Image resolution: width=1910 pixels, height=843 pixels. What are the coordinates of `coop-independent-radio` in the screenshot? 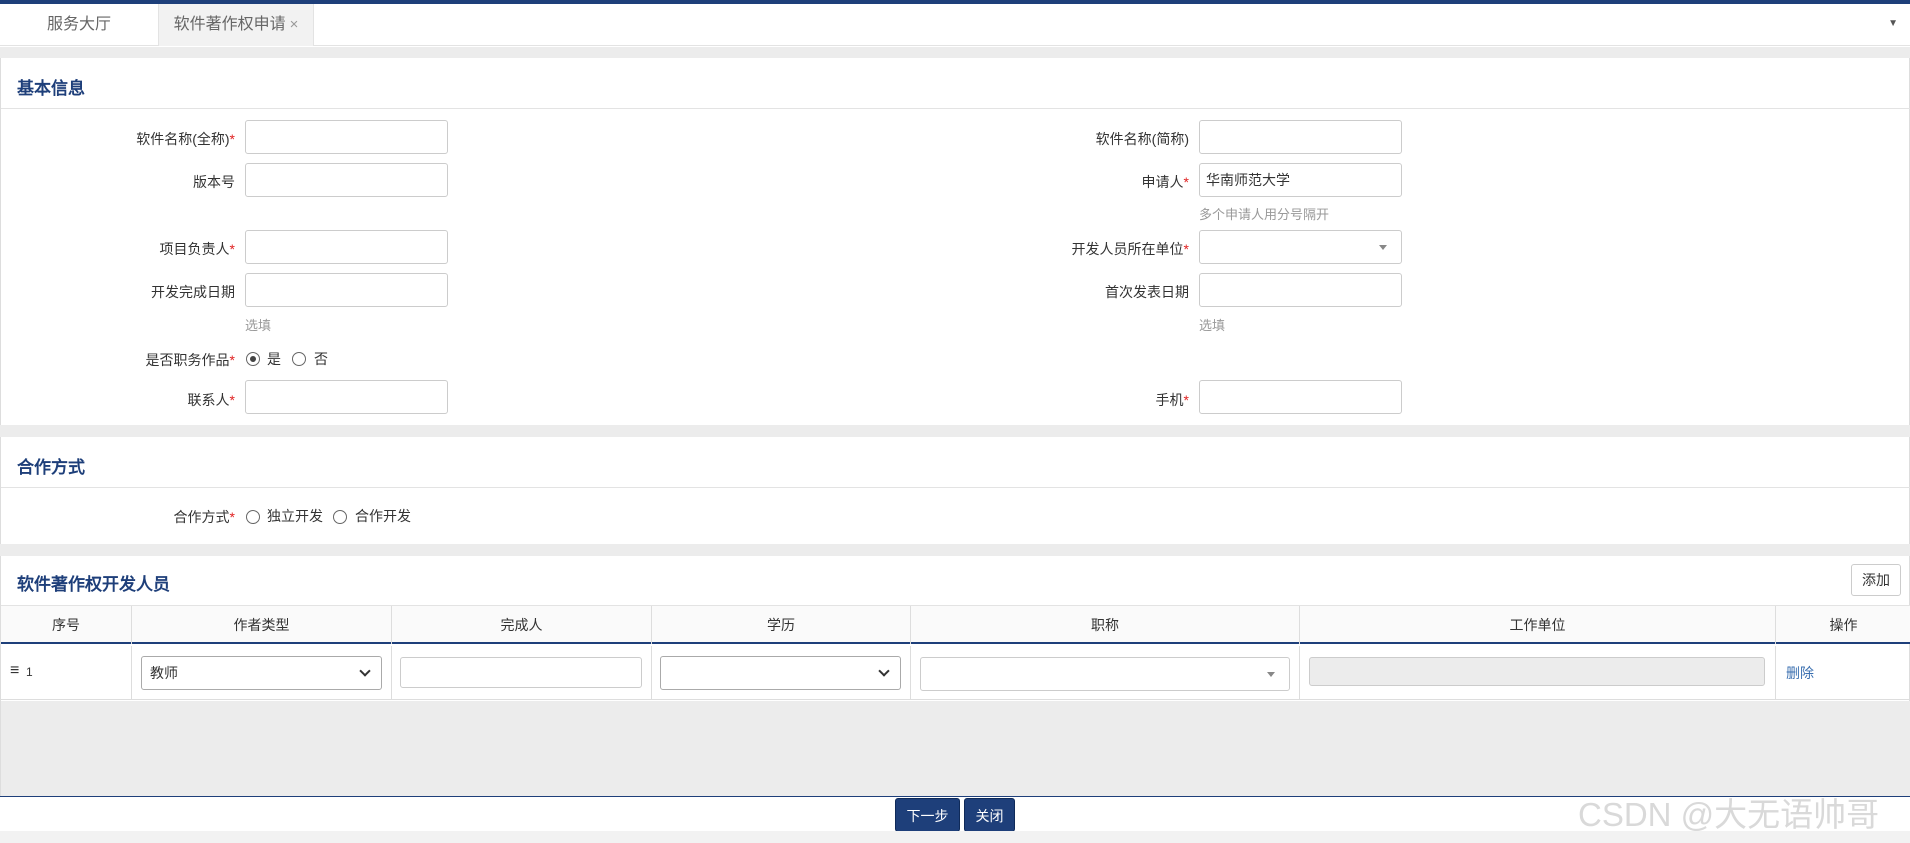 It's located at (253, 517).